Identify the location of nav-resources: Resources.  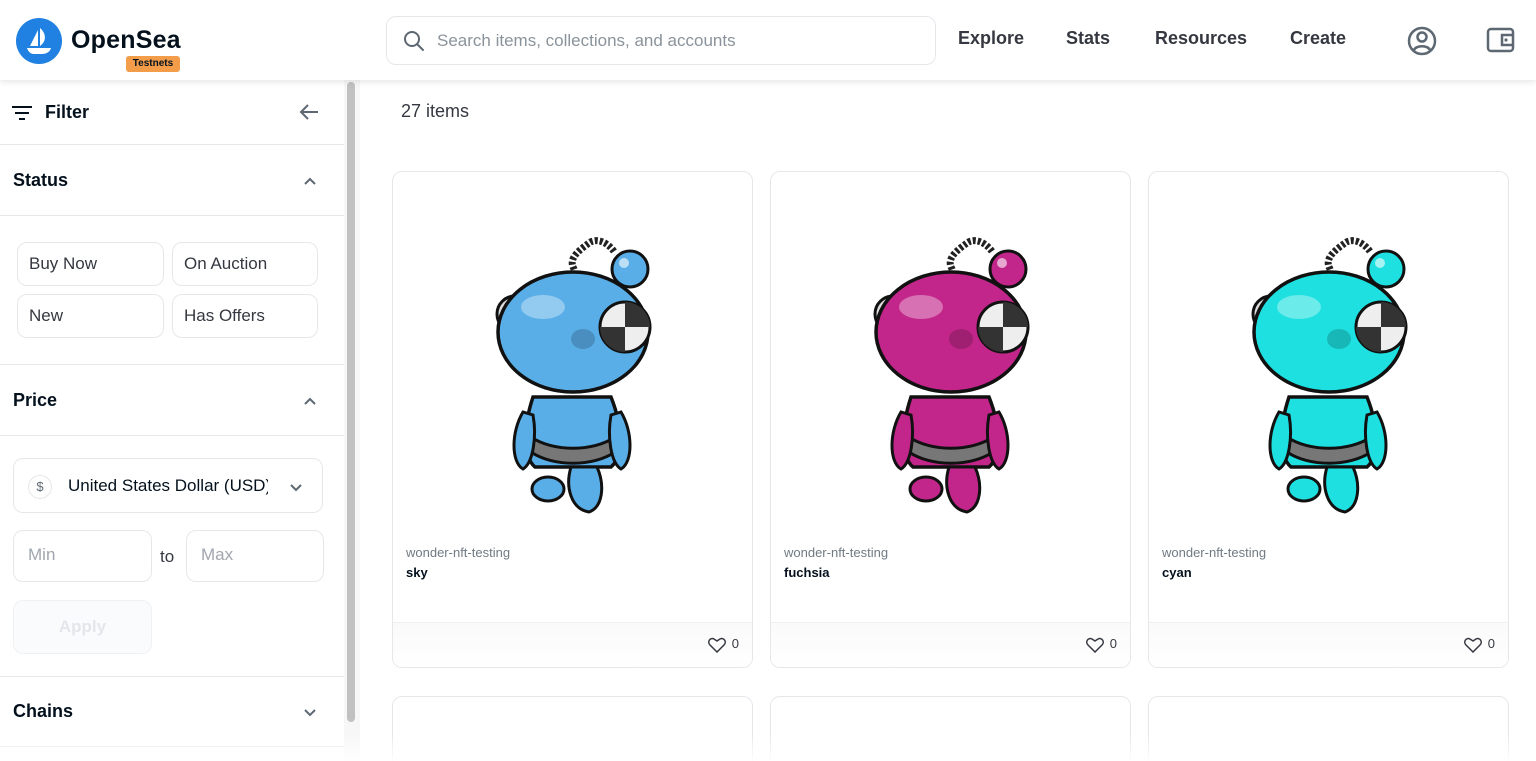
(1201, 38).